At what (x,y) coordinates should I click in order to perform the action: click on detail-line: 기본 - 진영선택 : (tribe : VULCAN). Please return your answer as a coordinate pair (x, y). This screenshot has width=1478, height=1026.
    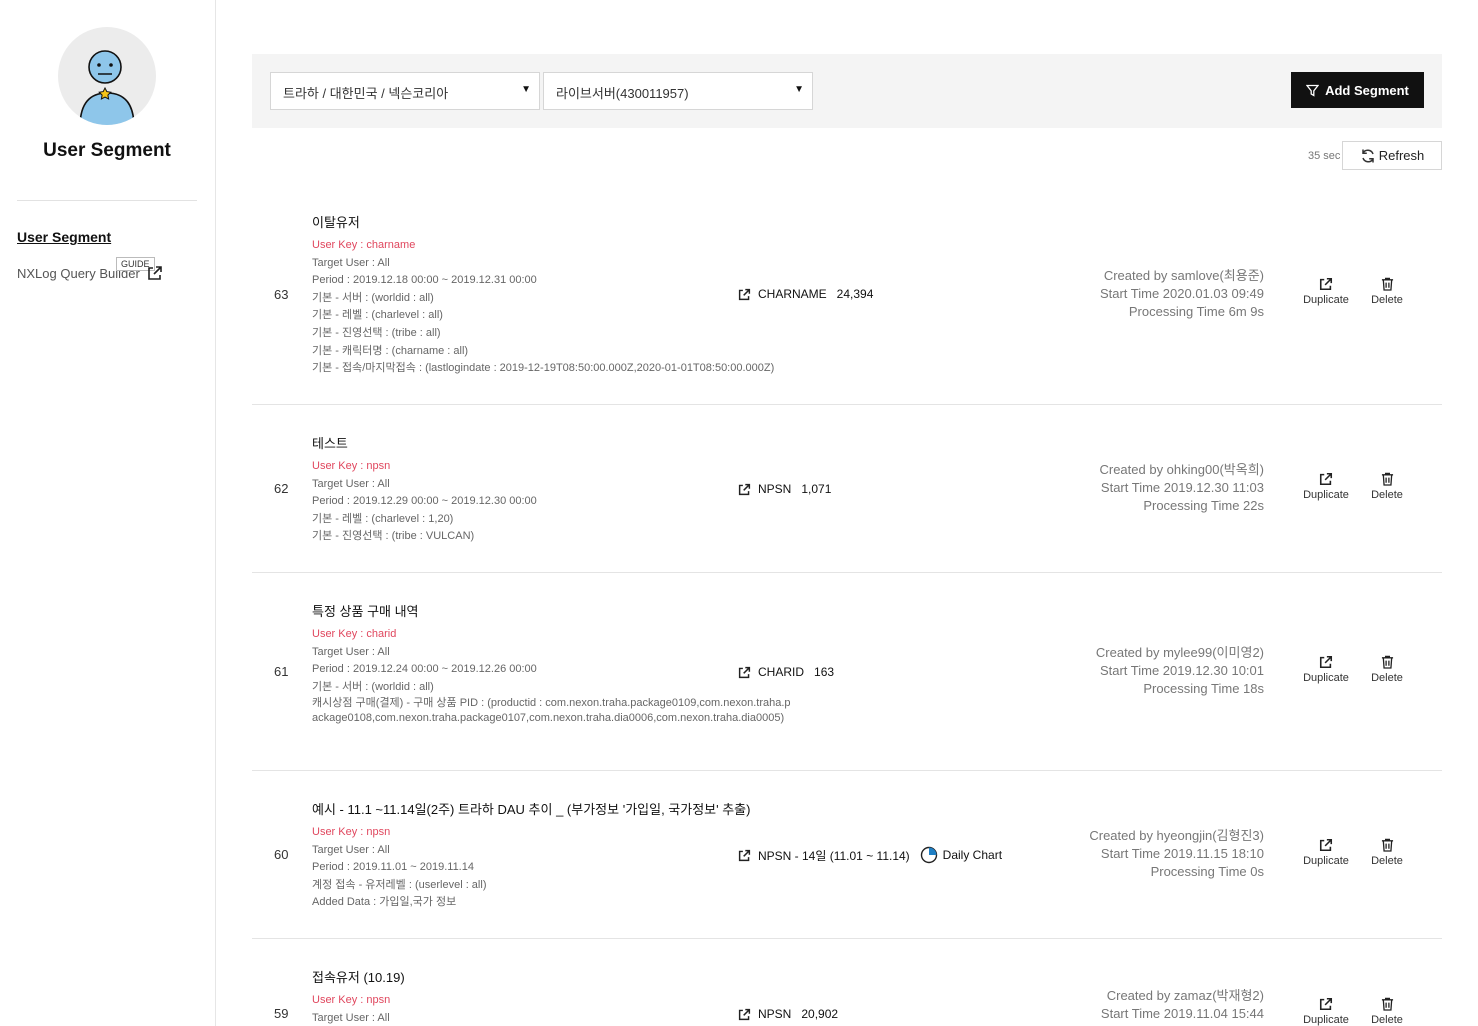
    Looking at the image, I should click on (393, 536).